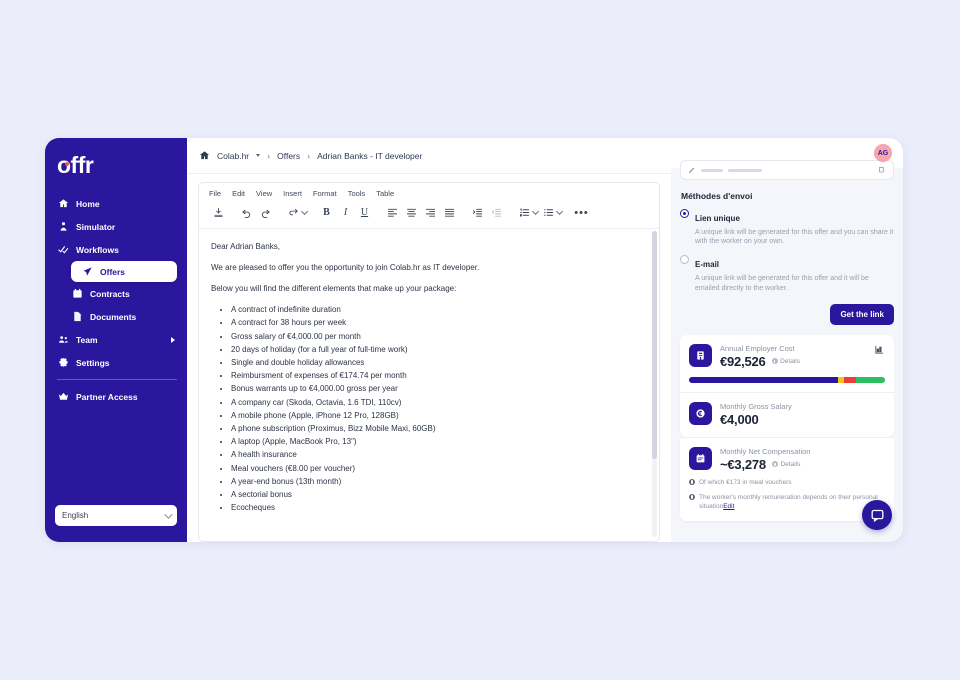  What do you see at coordinates (700, 355) in the screenshot?
I see `bank-building-icon` at bounding box center [700, 355].